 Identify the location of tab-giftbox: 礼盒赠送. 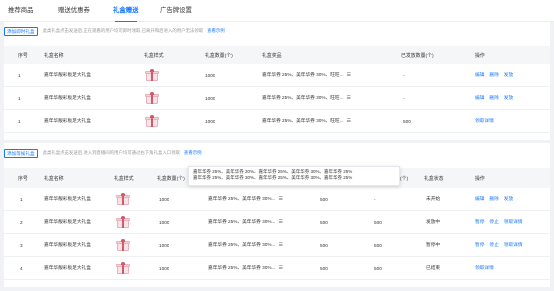
(126, 11).